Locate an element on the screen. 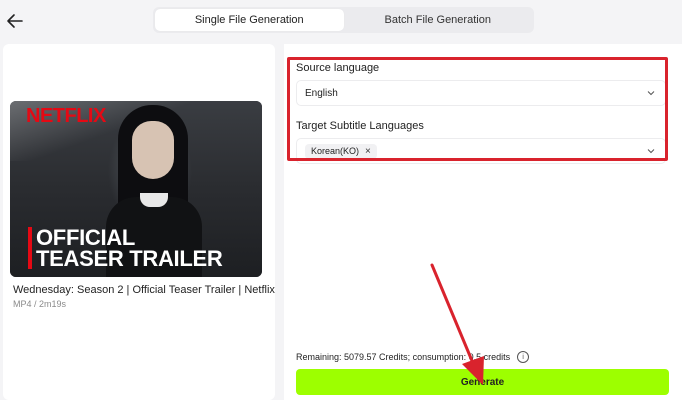 The image size is (682, 400). netflix-logo: NETFLIX is located at coordinates (66, 116).